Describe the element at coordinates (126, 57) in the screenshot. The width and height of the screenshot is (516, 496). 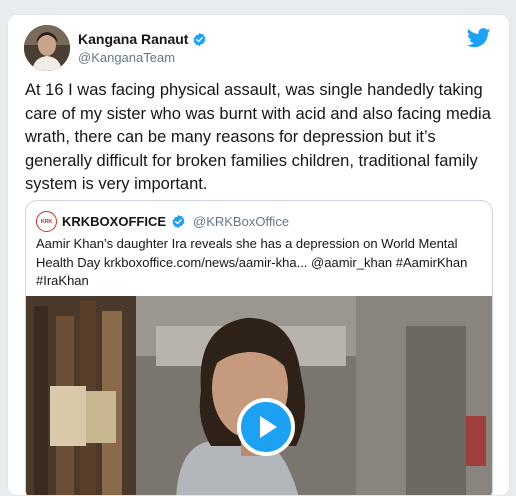
I see `author-handle: @KanganaTeam` at that location.